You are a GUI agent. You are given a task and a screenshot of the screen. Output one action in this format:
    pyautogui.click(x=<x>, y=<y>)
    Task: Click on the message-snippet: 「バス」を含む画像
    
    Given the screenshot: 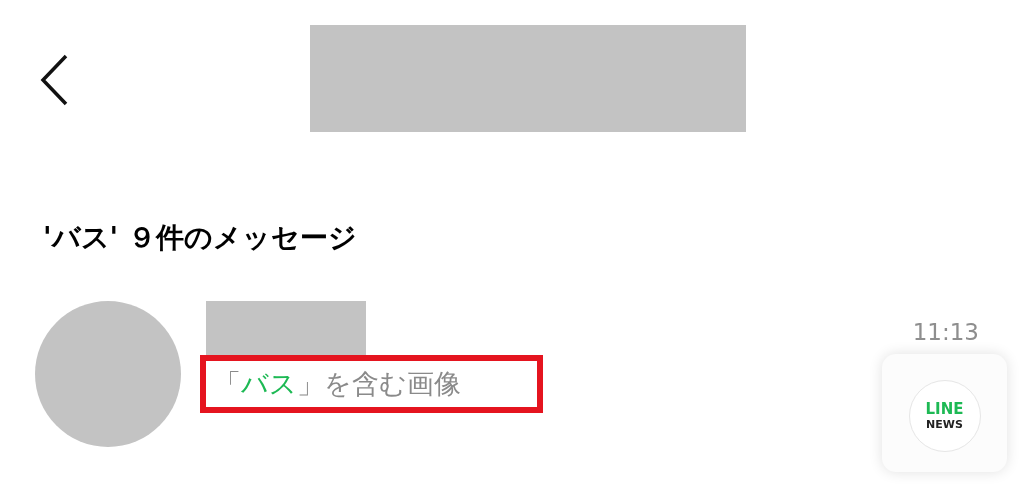 What is the action you would take?
    pyautogui.click(x=337, y=384)
    